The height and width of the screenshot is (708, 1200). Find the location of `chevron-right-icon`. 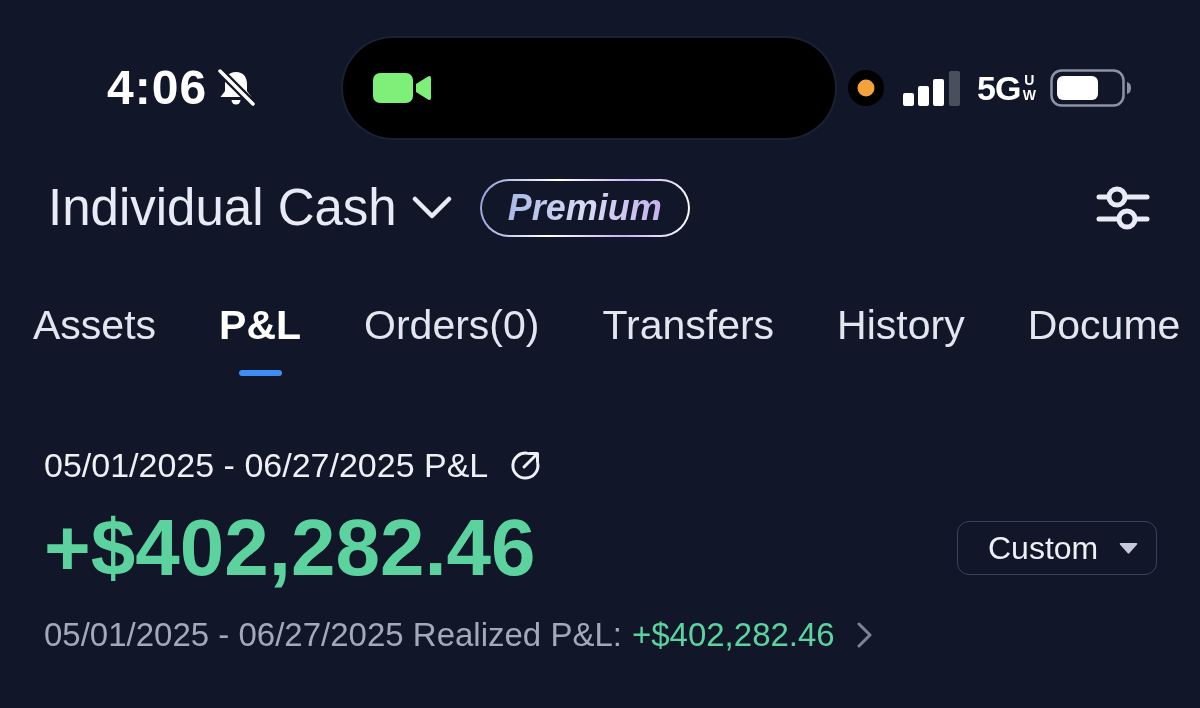

chevron-right-icon is located at coordinates (864, 635).